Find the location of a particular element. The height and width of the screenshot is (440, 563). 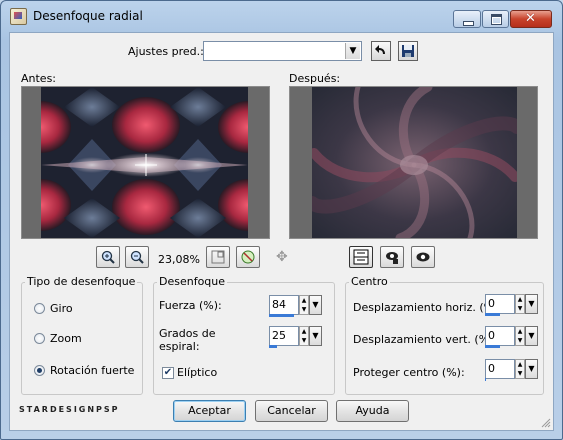

auto-proof-button is located at coordinates (392, 257).